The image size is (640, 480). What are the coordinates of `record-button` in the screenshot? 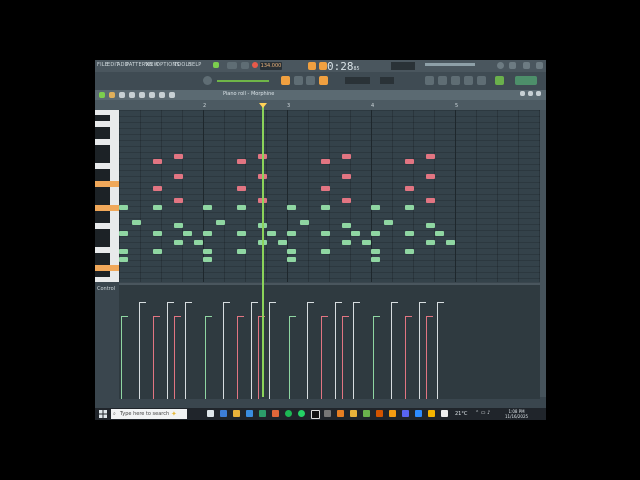 It's located at (255, 65).